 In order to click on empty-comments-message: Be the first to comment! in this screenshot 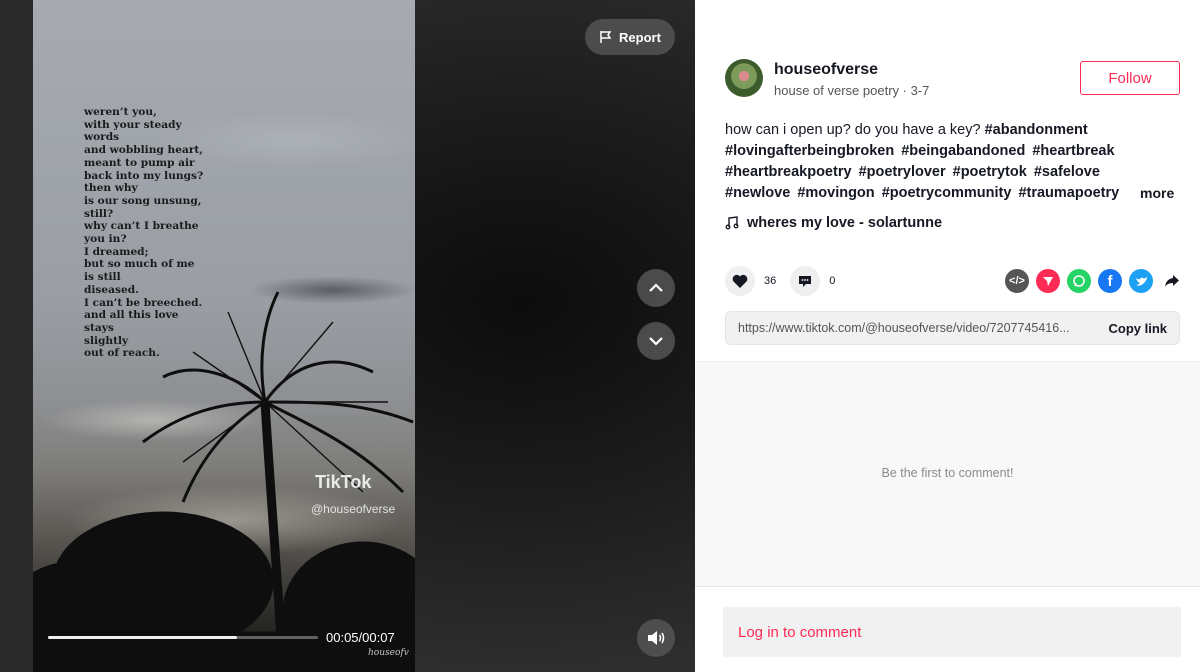, I will do `click(947, 473)`.